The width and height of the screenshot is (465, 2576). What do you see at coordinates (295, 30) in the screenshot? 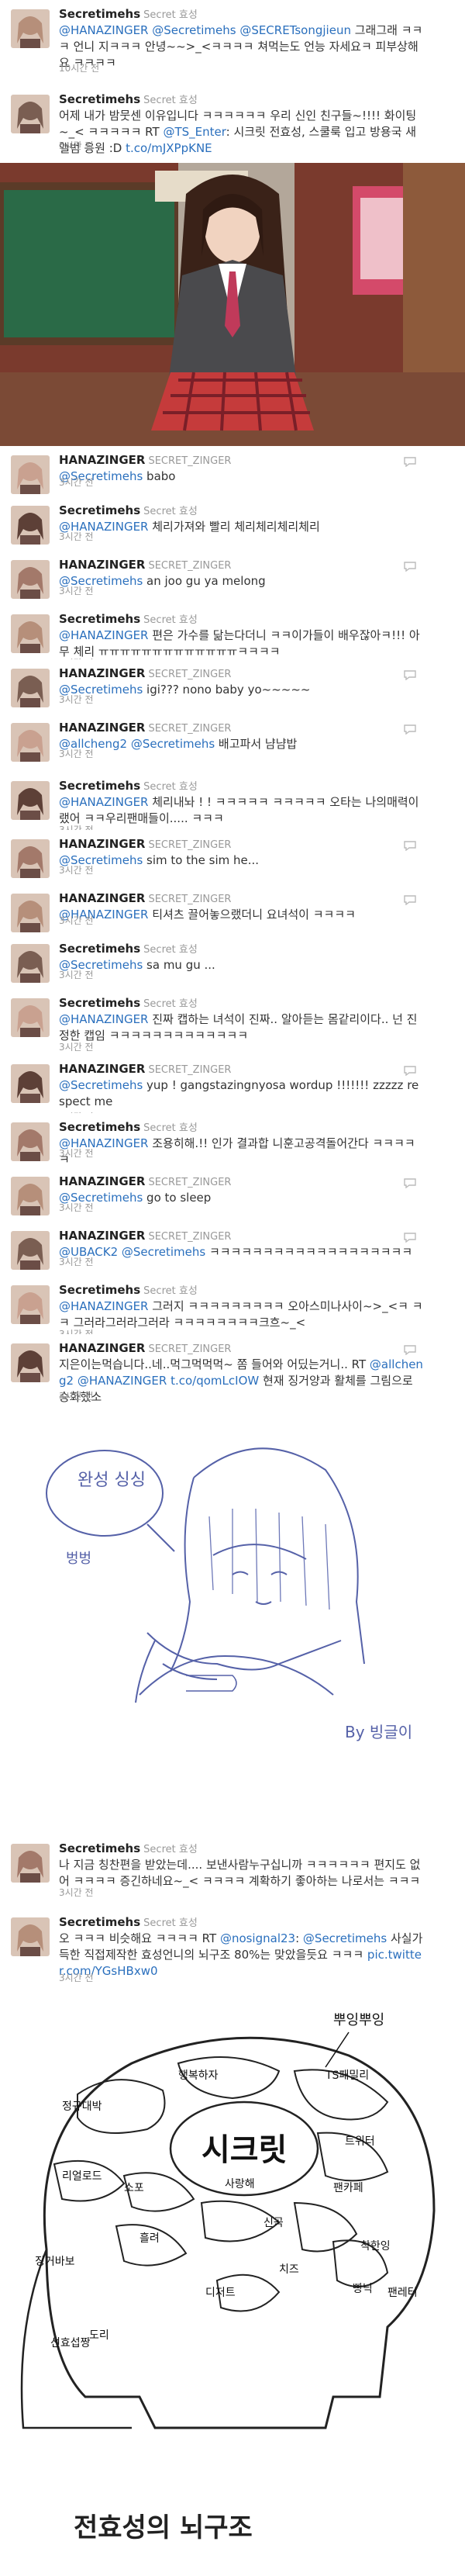
I see `mention-link: @SECRETsongjieun` at bounding box center [295, 30].